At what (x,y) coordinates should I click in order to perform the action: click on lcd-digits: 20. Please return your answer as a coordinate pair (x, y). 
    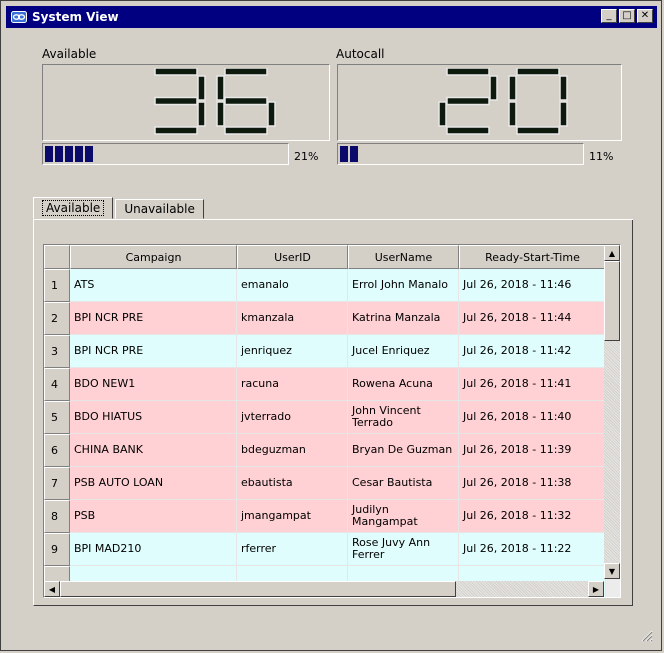
    Looking at the image, I should click on (503, 101).